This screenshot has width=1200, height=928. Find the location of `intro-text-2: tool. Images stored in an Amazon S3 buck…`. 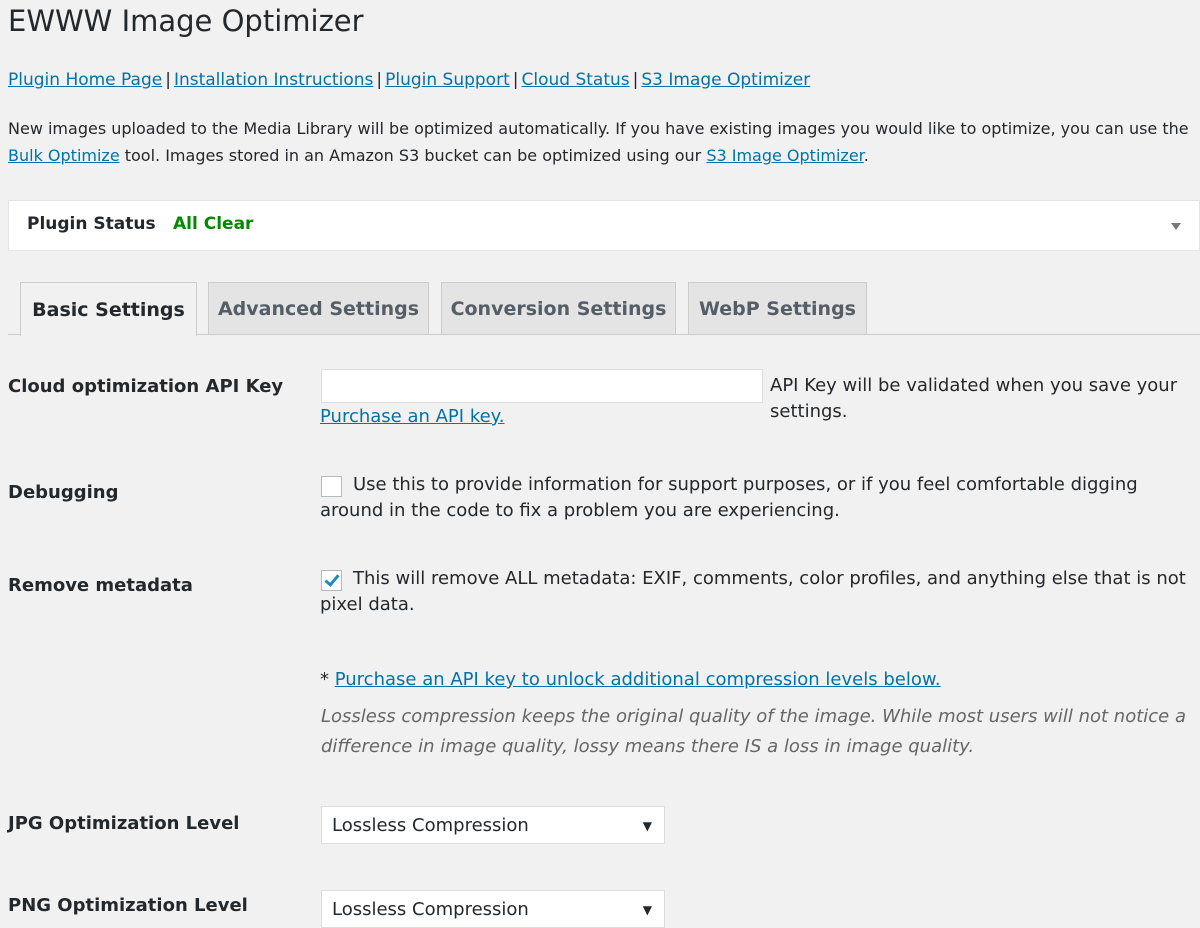

intro-text-2: tool. Images stored in an Amazon S3 buck… is located at coordinates (413, 155).